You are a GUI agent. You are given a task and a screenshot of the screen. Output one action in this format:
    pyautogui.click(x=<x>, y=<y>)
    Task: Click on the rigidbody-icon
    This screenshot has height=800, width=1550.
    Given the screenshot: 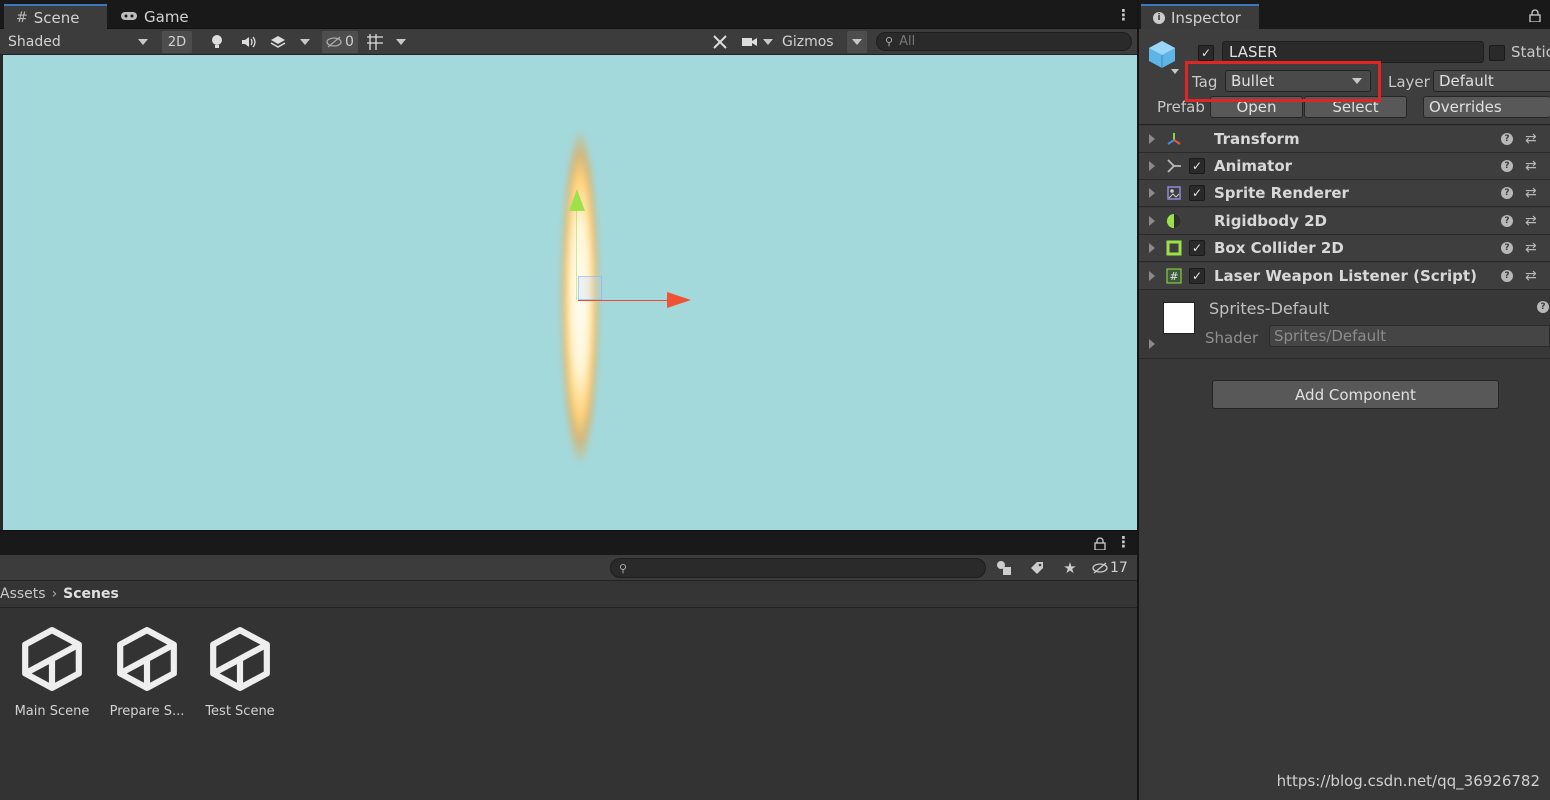 What is the action you would take?
    pyautogui.click(x=1174, y=221)
    